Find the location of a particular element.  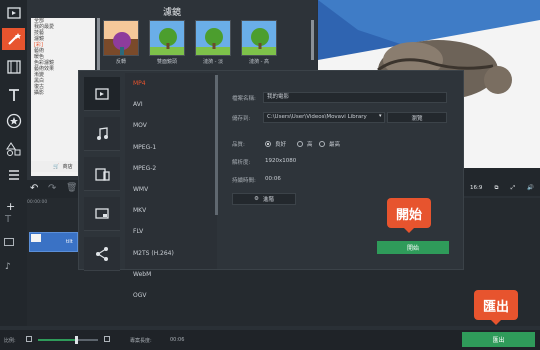

timeline-ruler: 00:00:00 is located at coordinates (52, 204).